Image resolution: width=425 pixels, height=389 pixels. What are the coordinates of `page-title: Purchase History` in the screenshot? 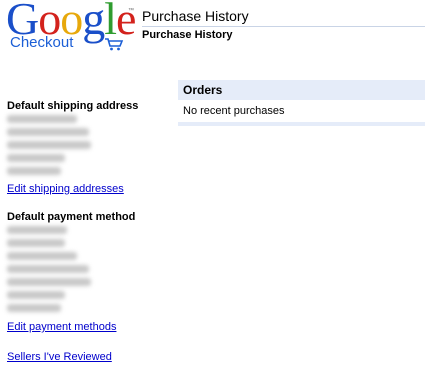 It's located at (195, 16).